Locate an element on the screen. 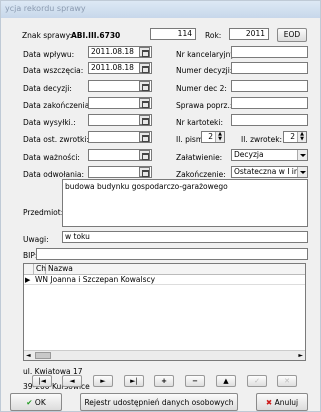 The image size is (321, 412). date-sent-field is located at coordinates (120, 120).